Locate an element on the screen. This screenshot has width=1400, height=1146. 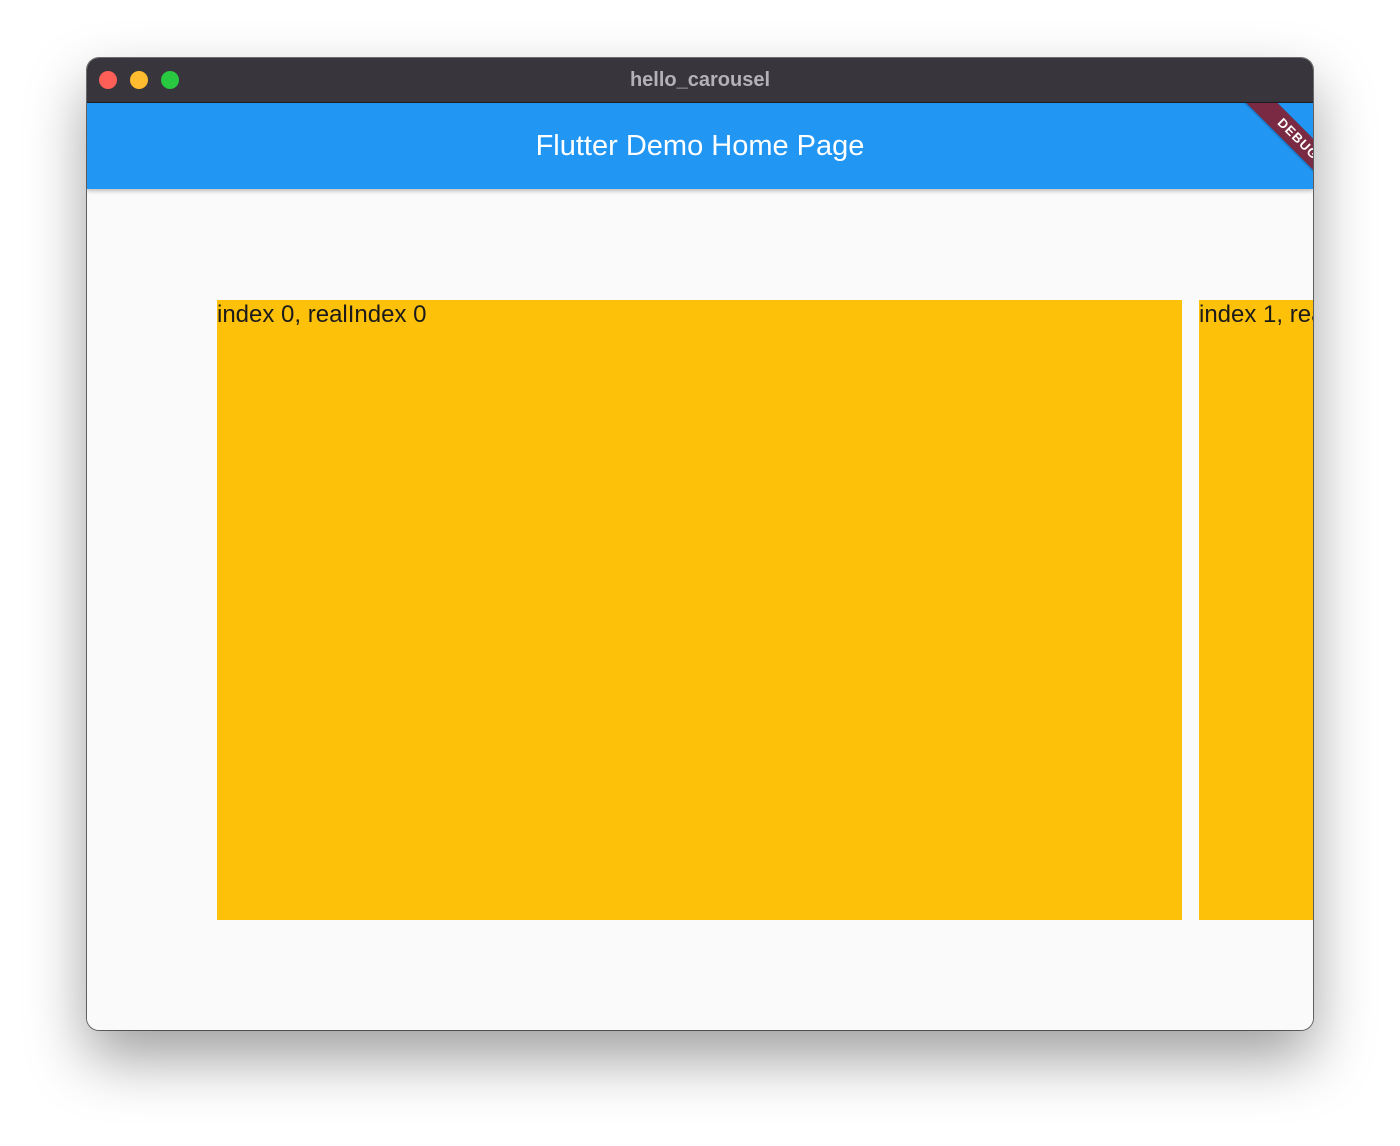
window-title: hello_carousel is located at coordinates (700, 80).